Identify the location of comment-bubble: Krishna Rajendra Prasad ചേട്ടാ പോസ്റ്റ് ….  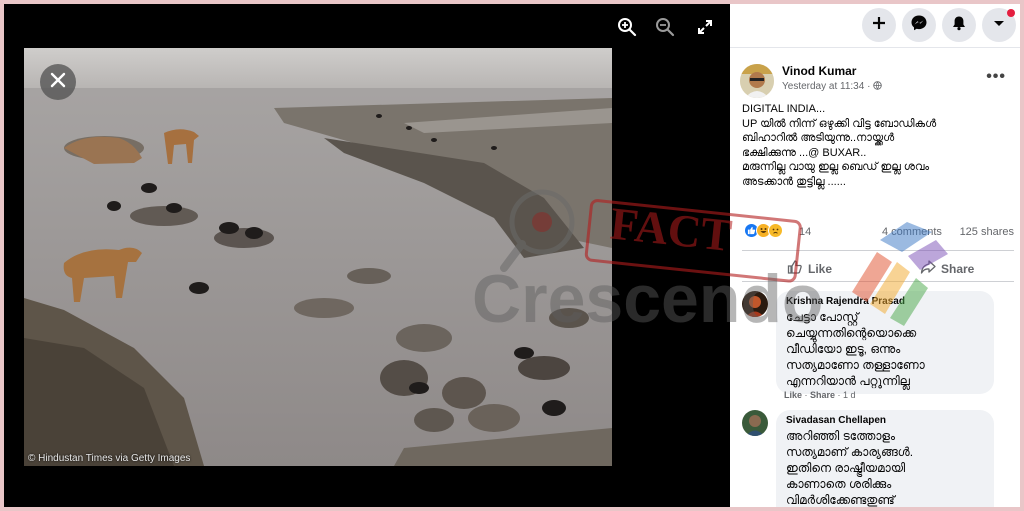
(885, 342).